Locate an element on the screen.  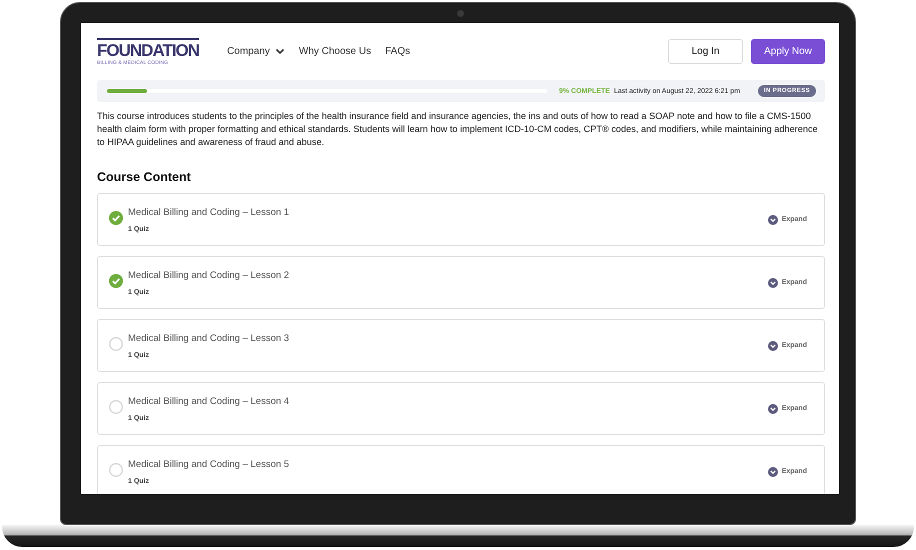
lesson-title: Medical Billing and Coding – Lesson 4 is located at coordinates (209, 401).